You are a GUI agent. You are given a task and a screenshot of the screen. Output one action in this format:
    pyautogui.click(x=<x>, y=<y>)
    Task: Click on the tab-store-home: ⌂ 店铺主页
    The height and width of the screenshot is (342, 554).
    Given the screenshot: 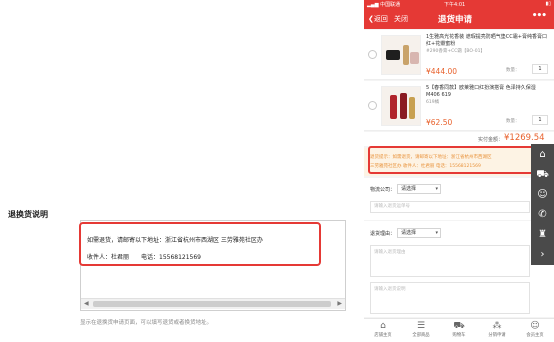 What is the action you would take?
    pyautogui.click(x=383, y=330)
    